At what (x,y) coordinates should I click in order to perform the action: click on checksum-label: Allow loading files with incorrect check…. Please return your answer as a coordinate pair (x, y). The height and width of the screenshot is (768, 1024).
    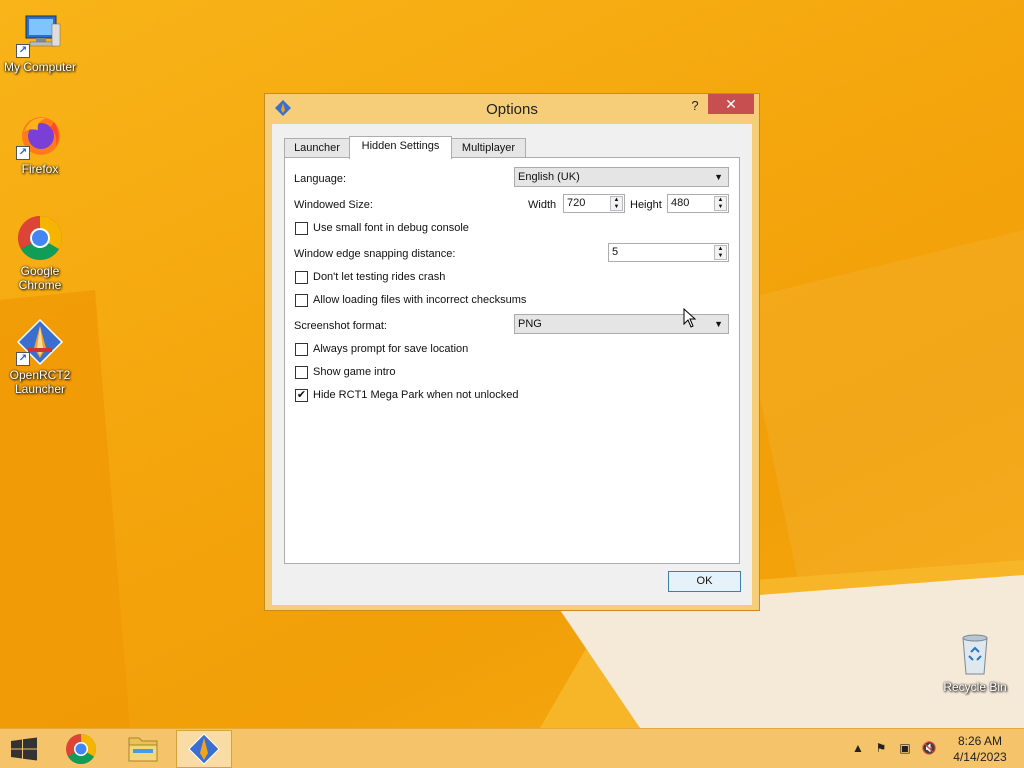
    Looking at the image, I should click on (419, 300).